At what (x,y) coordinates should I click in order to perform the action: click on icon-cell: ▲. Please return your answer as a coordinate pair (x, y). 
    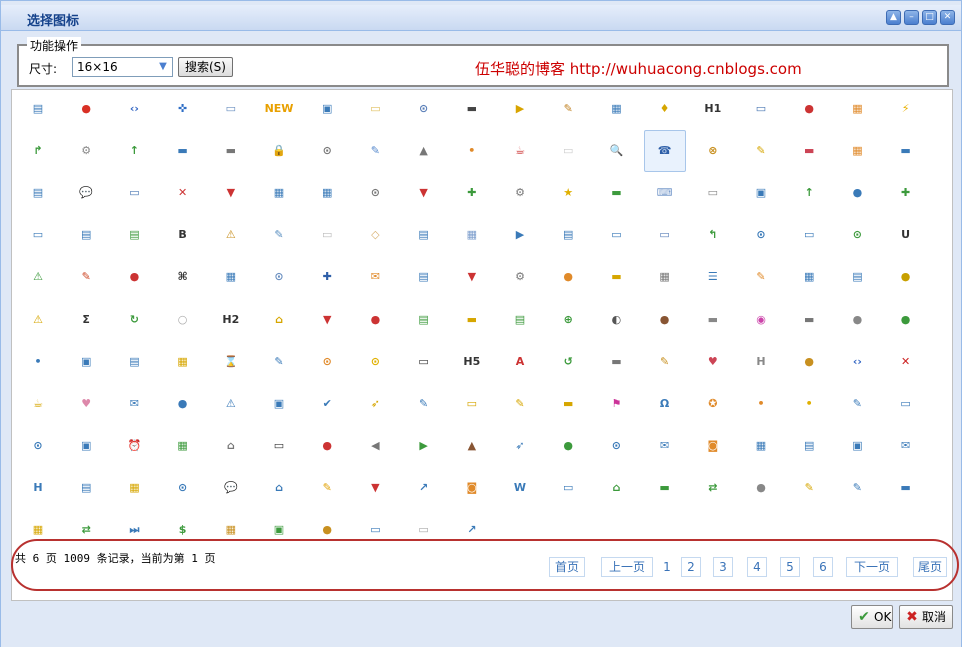
    Looking at the image, I should click on (424, 151).